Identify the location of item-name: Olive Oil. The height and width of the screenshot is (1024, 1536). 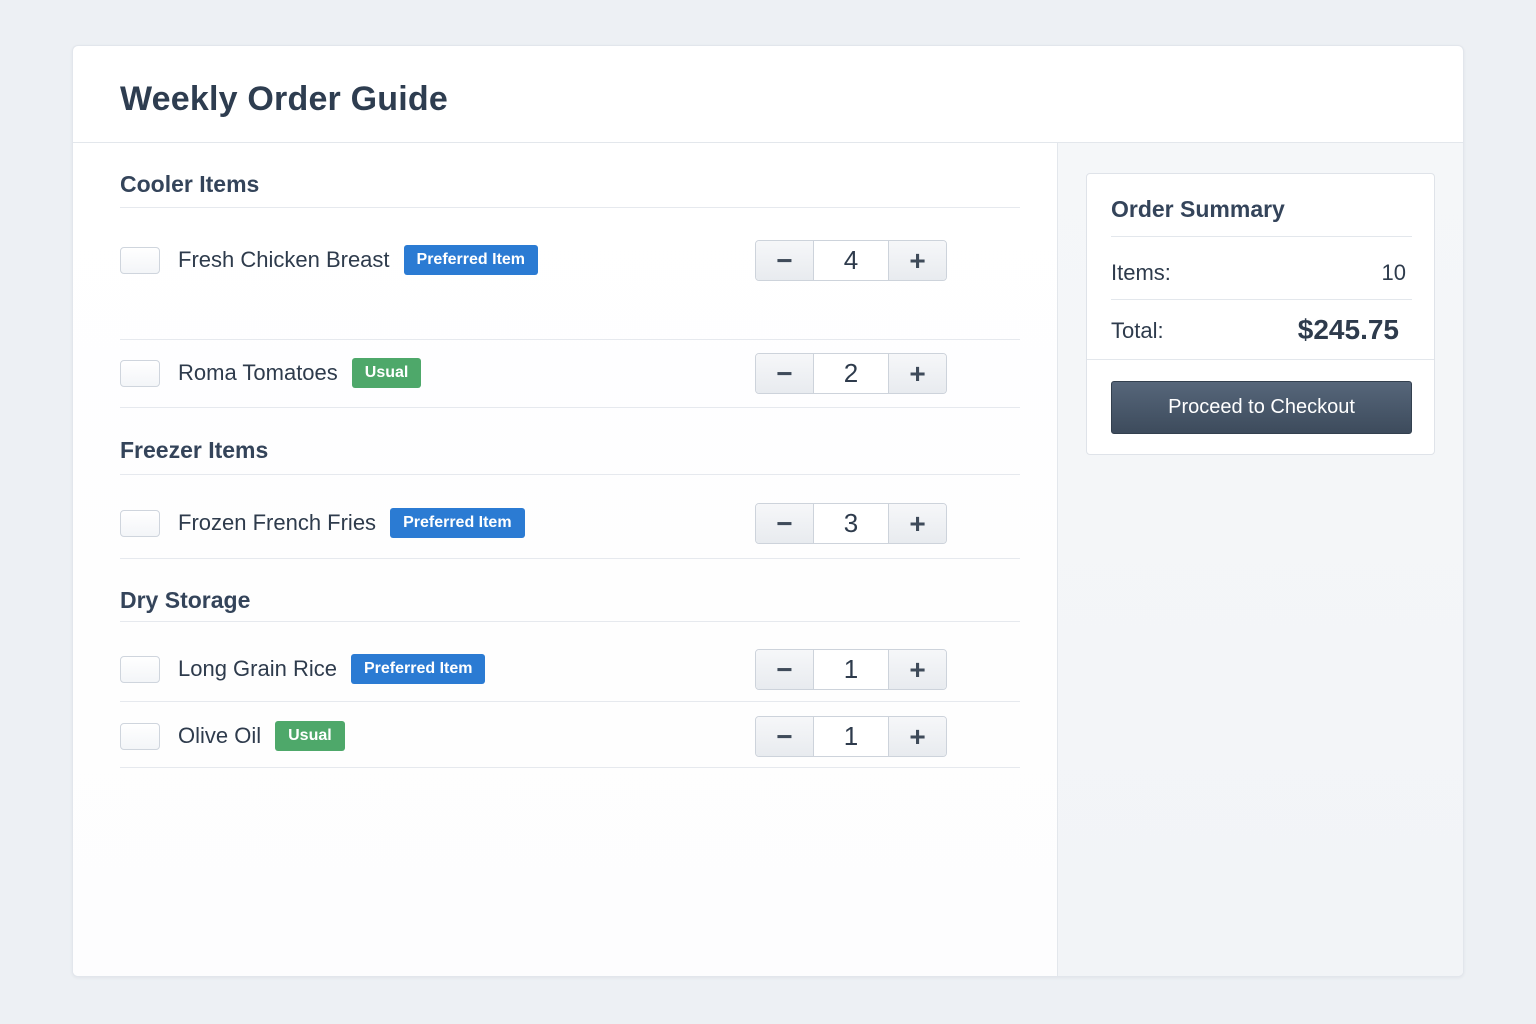
(220, 735).